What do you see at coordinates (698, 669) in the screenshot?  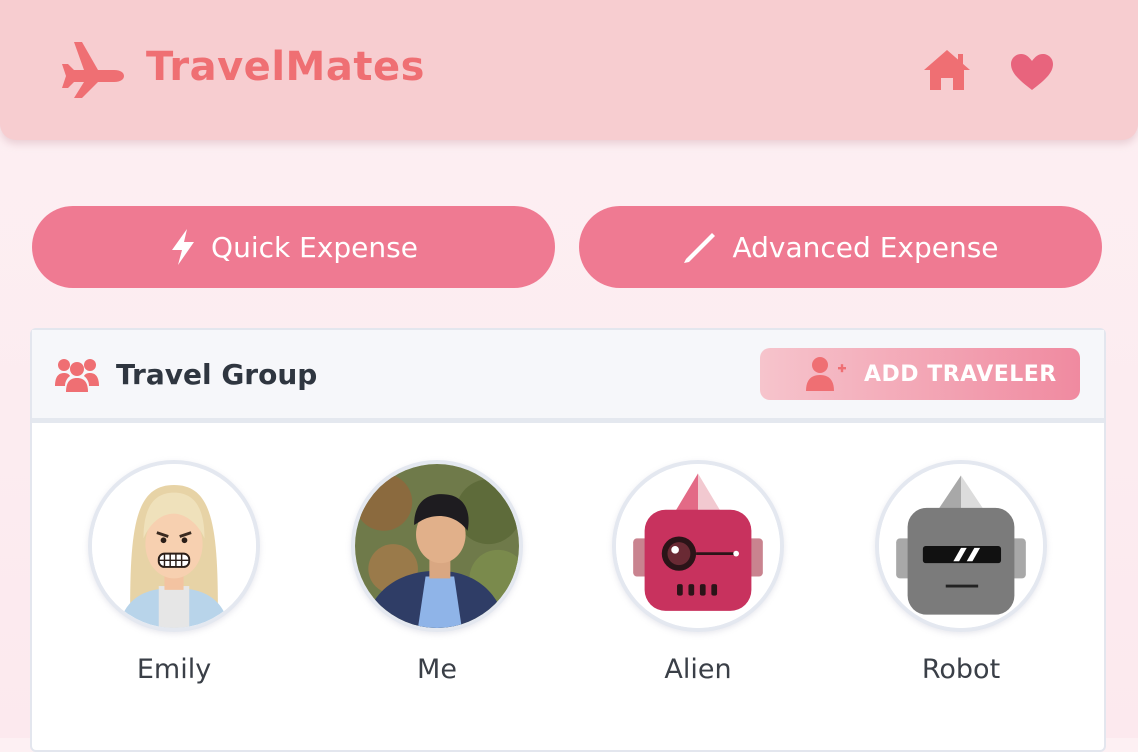 I see `member-name: Alien` at bounding box center [698, 669].